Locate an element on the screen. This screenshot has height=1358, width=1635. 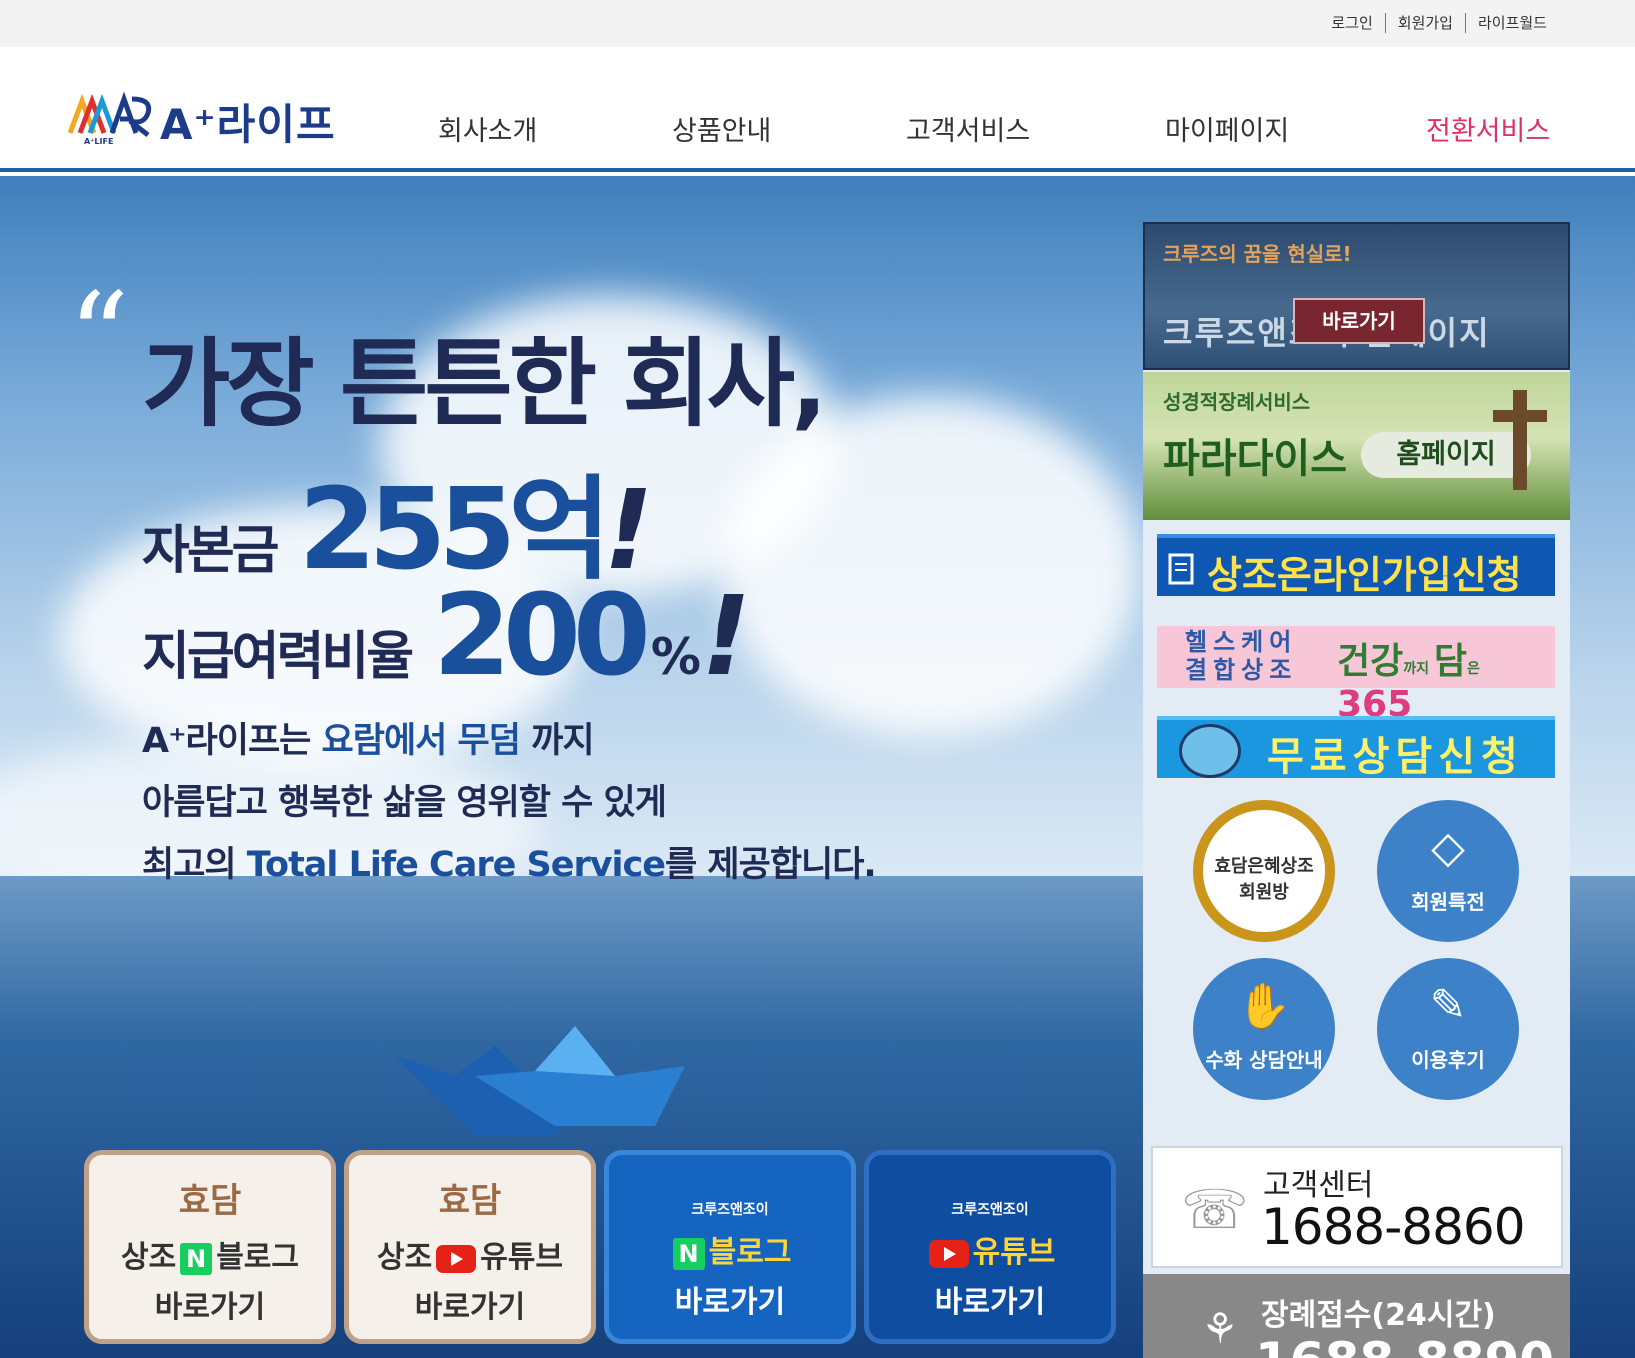
button-mid: 상조 유튜브 is located at coordinates (469, 1257).